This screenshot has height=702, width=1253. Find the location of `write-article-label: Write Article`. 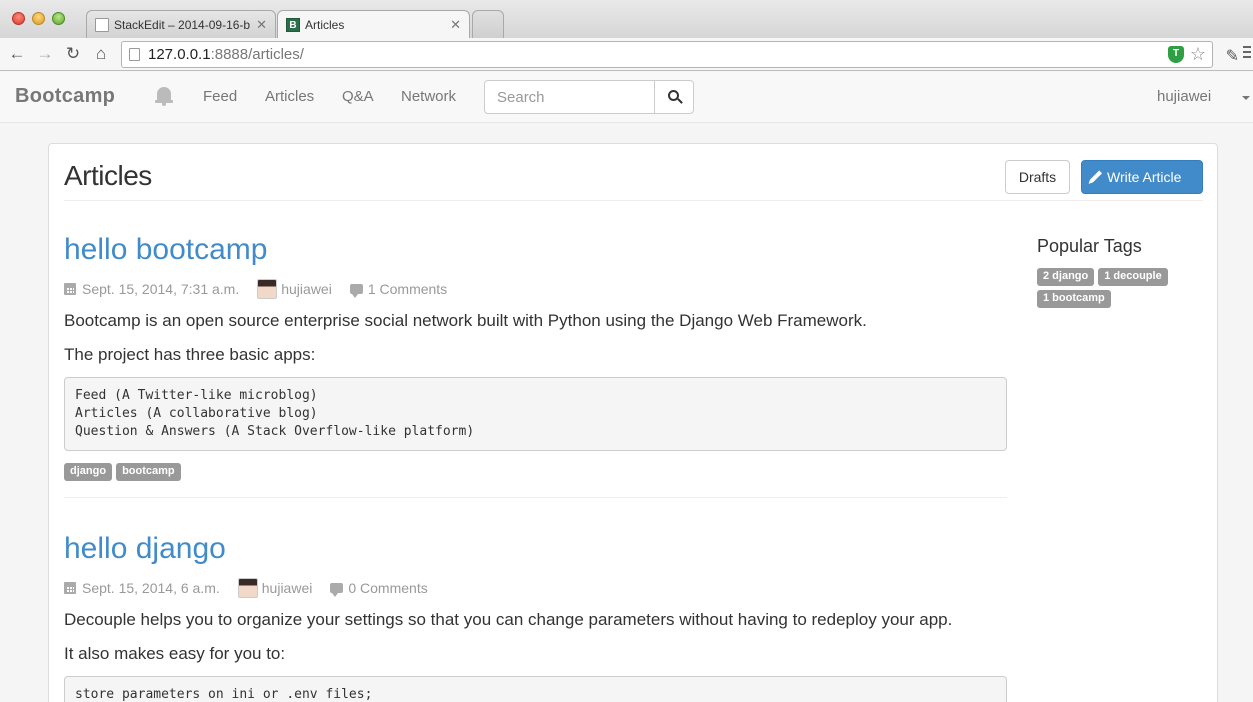

write-article-label: Write Article is located at coordinates (1144, 177).